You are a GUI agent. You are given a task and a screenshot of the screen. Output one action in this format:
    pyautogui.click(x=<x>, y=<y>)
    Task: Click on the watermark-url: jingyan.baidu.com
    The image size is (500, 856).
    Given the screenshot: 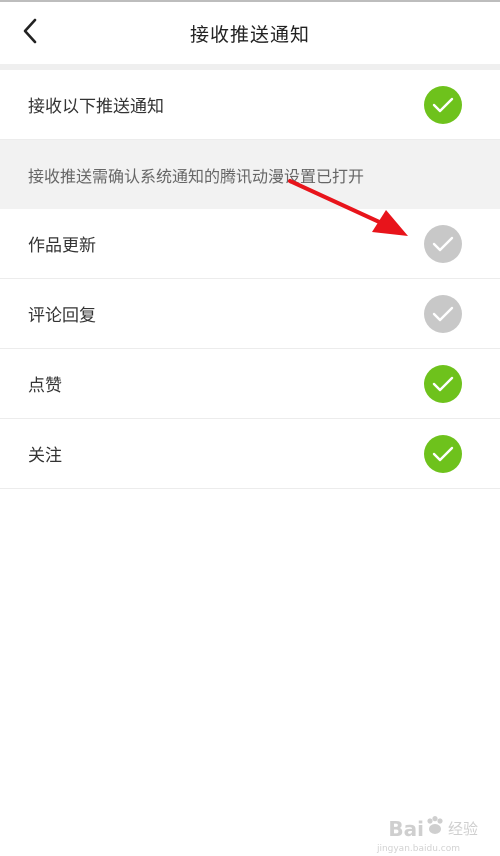 What is the action you would take?
    pyautogui.click(x=418, y=849)
    